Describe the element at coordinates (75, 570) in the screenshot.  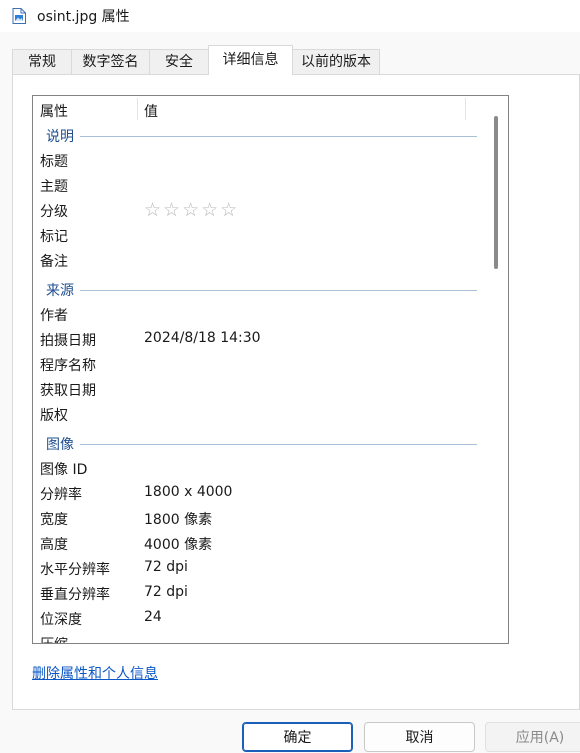
I see `property-name: 水平分辨率` at that location.